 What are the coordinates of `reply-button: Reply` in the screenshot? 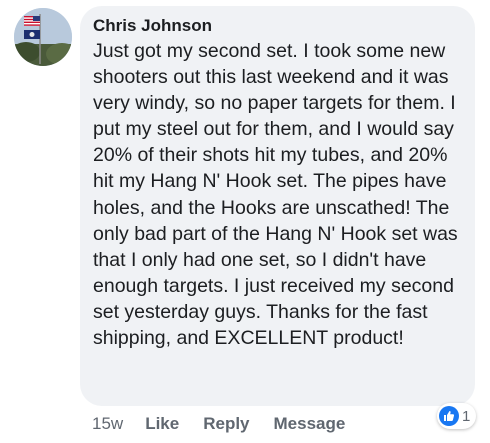 It's located at (226, 424).